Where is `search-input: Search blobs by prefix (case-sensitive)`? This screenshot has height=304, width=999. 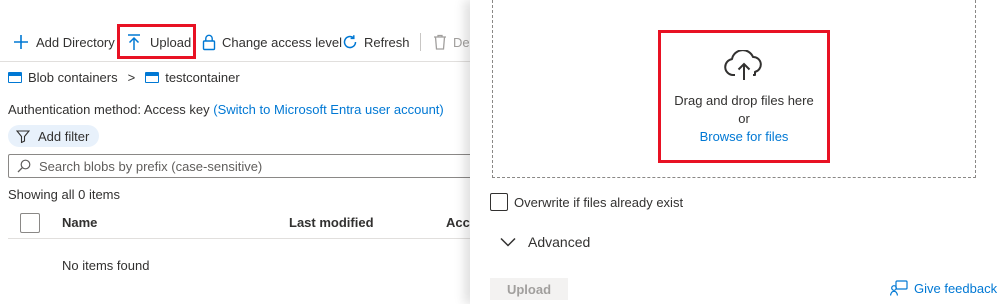
search-input: Search blobs by prefix (case-sensitive) is located at coordinates (239, 166).